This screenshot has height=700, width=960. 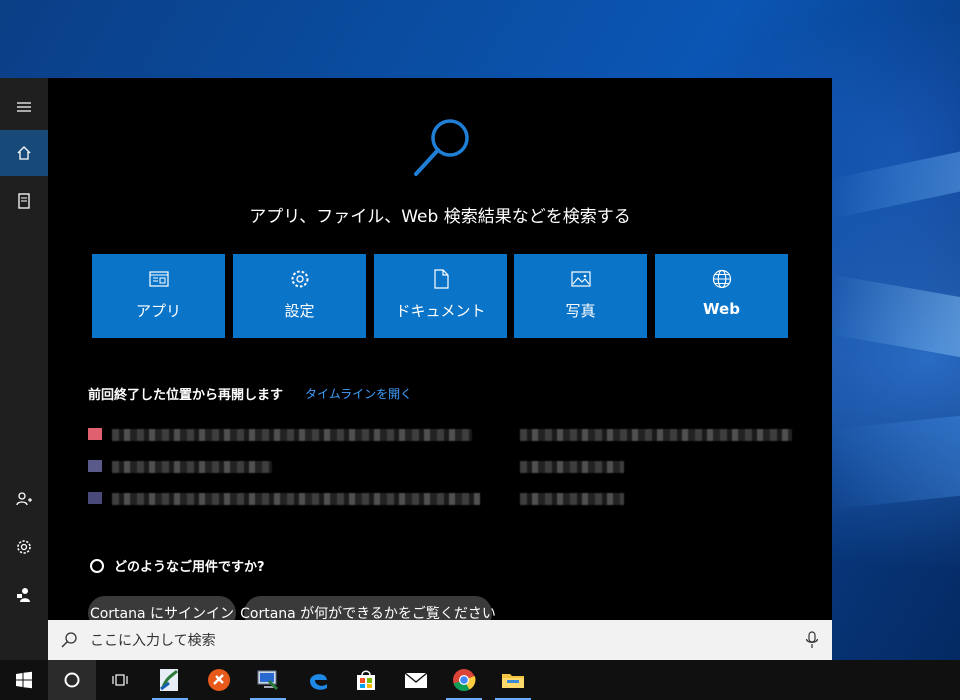 What do you see at coordinates (464, 680) in the screenshot?
I see `chrome-icon` at bounding box center [464, 680].